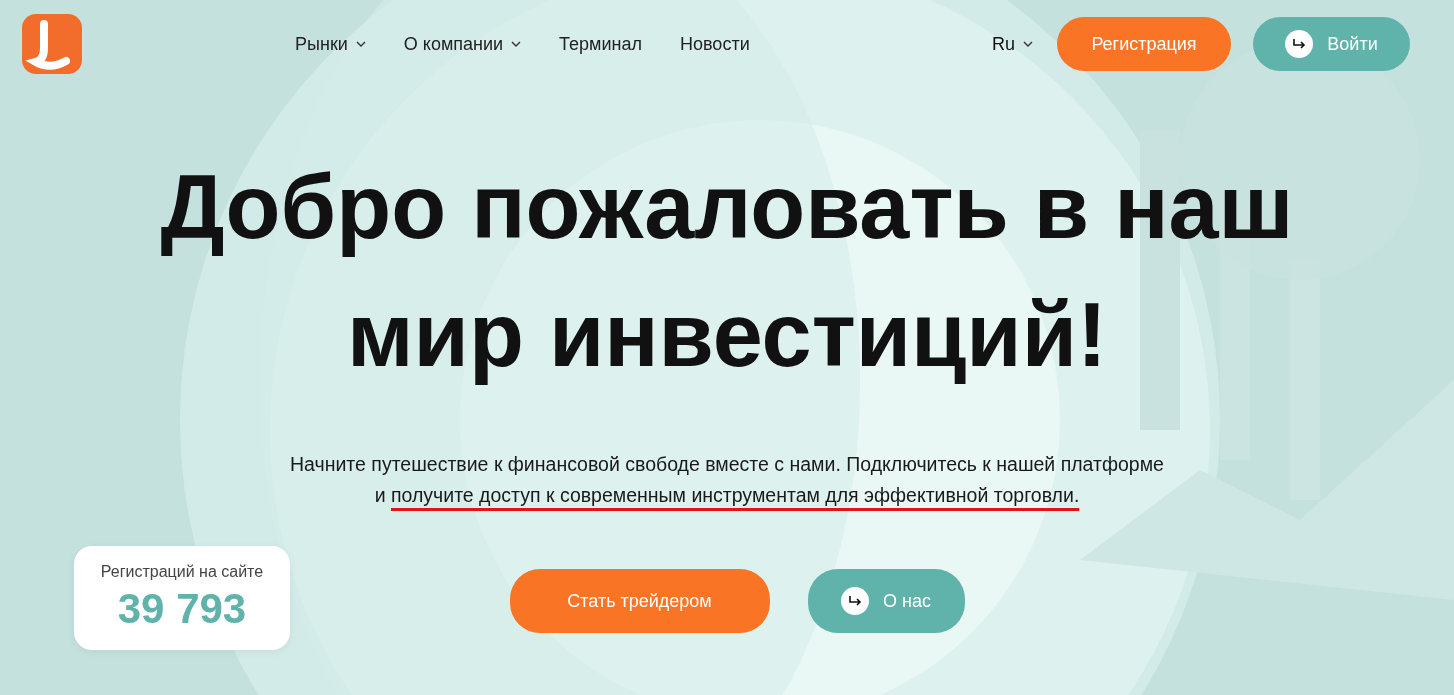 This screenshot has height=695, width=1454. What do you see at coordinates (330, 44) in the screenshot?
I see `nav-link: Рынки` at bounding box center [330, 44].